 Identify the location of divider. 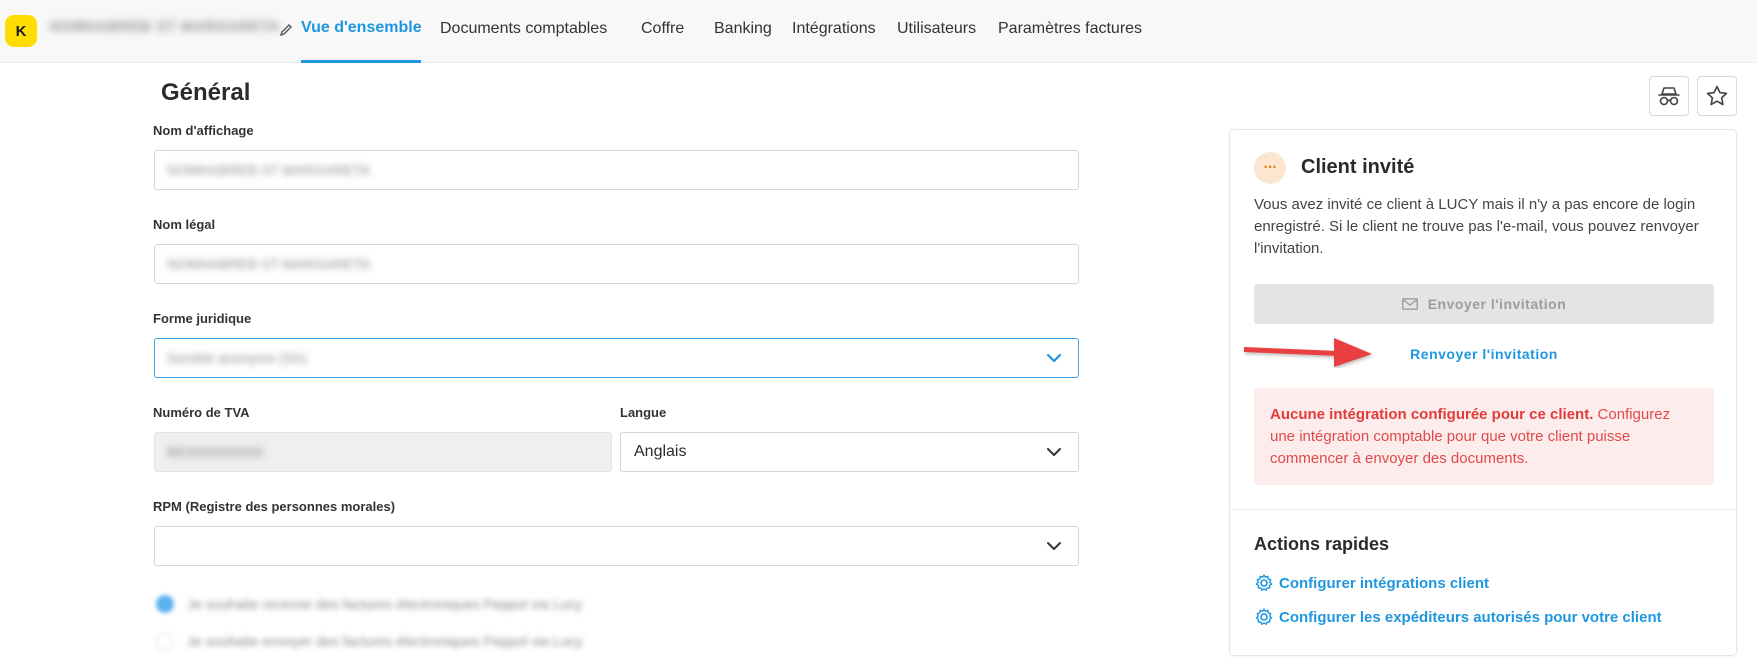
(1484, 509).